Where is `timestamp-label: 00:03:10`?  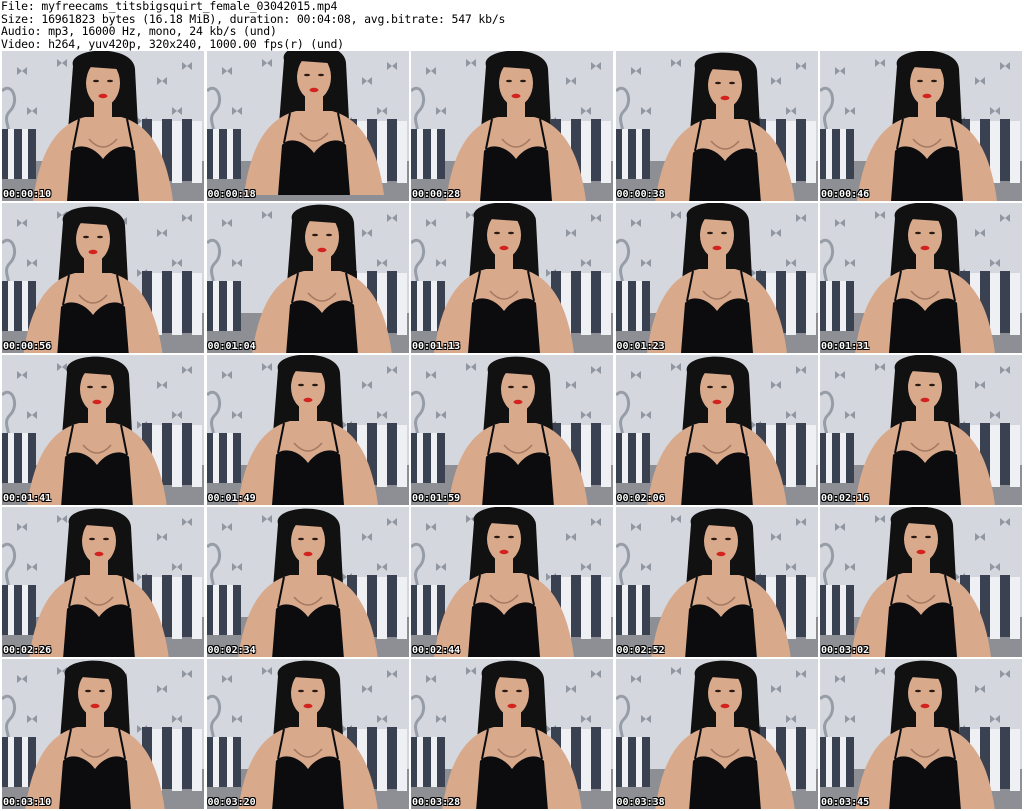
timestamp-label: 00:03:10 is located at coordinates (27, 802).